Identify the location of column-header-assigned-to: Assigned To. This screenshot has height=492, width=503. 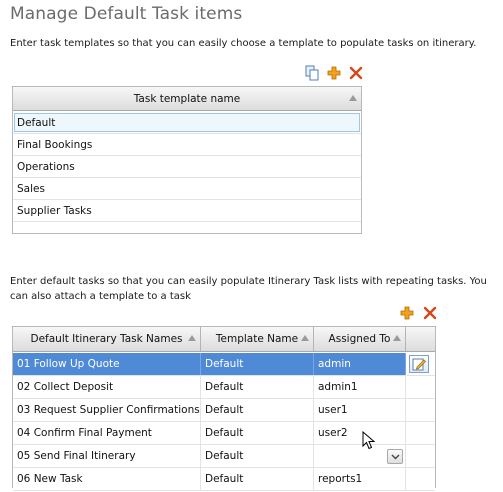
(360, 339).